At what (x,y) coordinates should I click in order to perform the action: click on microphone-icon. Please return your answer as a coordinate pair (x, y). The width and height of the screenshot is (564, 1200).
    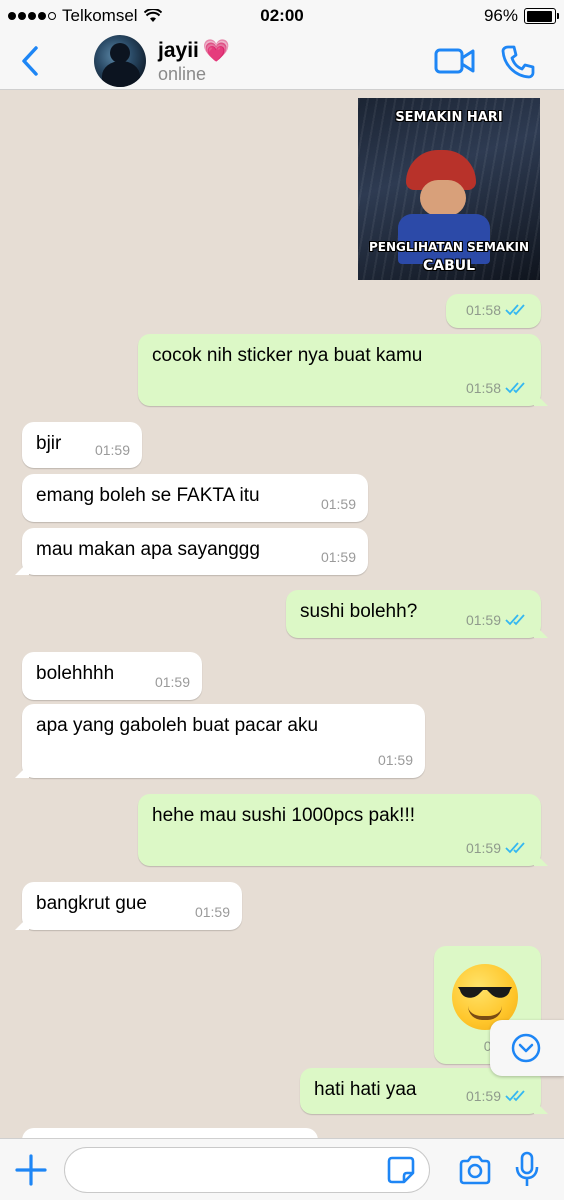
    Looking at the image, I should click on (527, 1170).